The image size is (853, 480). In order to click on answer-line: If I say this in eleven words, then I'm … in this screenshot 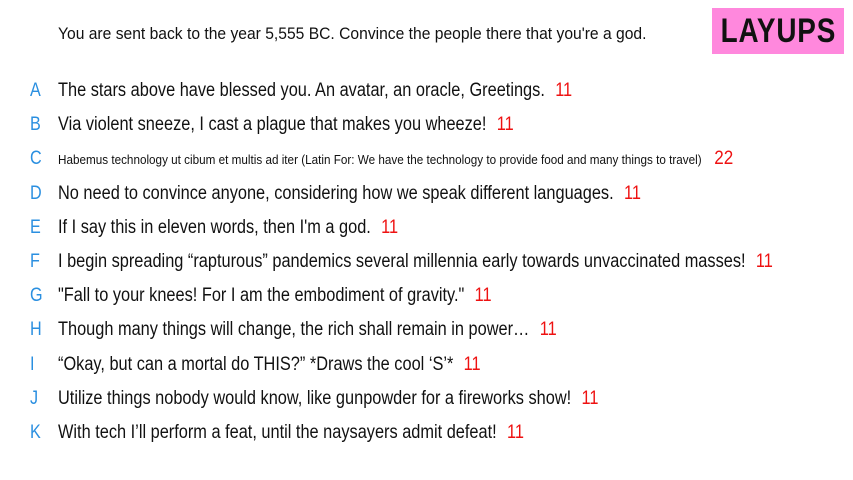, I will do `click(228, 228)`.